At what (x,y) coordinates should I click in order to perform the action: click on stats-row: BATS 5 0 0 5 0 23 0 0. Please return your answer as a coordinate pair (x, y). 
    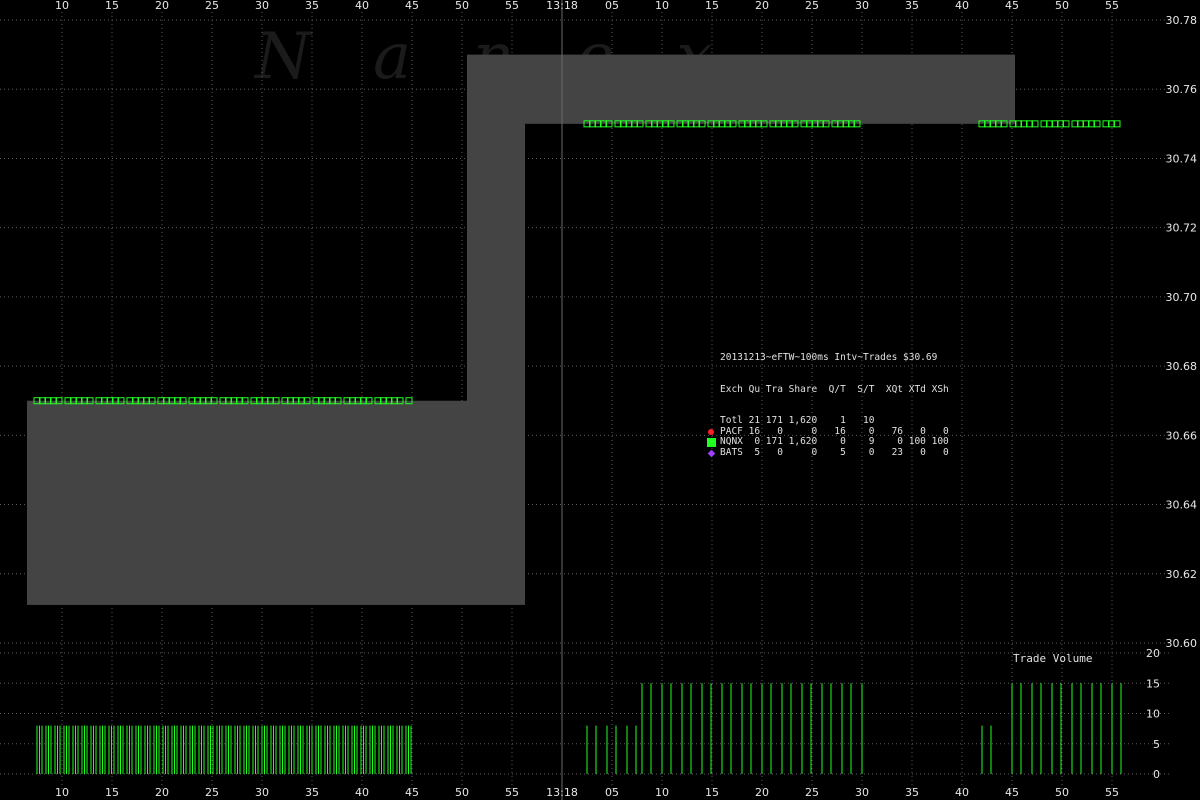
    Looking at the image, I should click on (828, 452).